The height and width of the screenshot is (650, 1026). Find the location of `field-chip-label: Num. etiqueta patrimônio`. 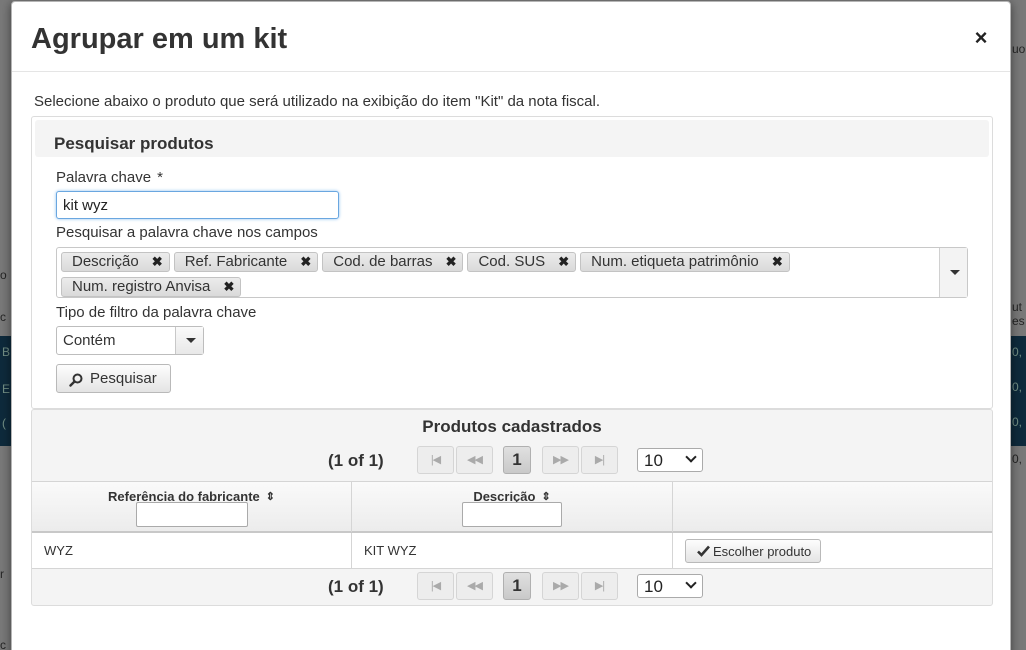

field-chip-label: Num. etiqueta patrimônio is located at coordinates (675, 261).